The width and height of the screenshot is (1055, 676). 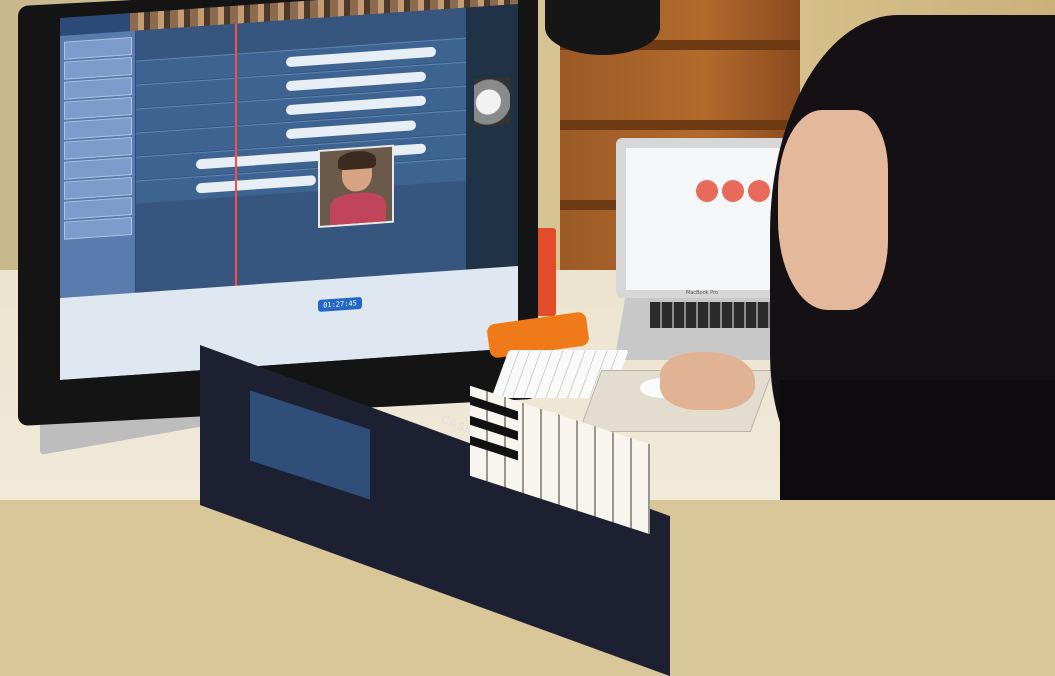 What do you see at coordinates (707, 219) in the screenshot?
I see `laptop-screen` at bounding box center [707, 219].